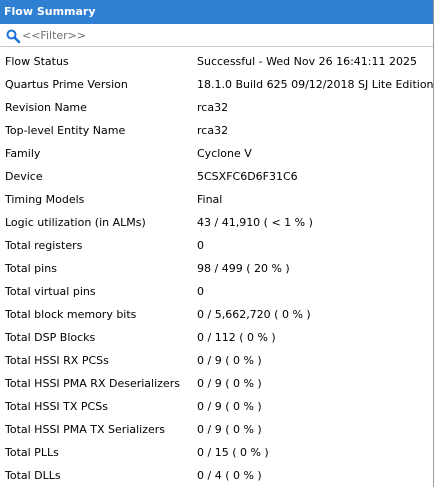 The height and width of the screenshot is (487, 435). I want to click on table-row: Revision Name rca32, so click(216, 107).